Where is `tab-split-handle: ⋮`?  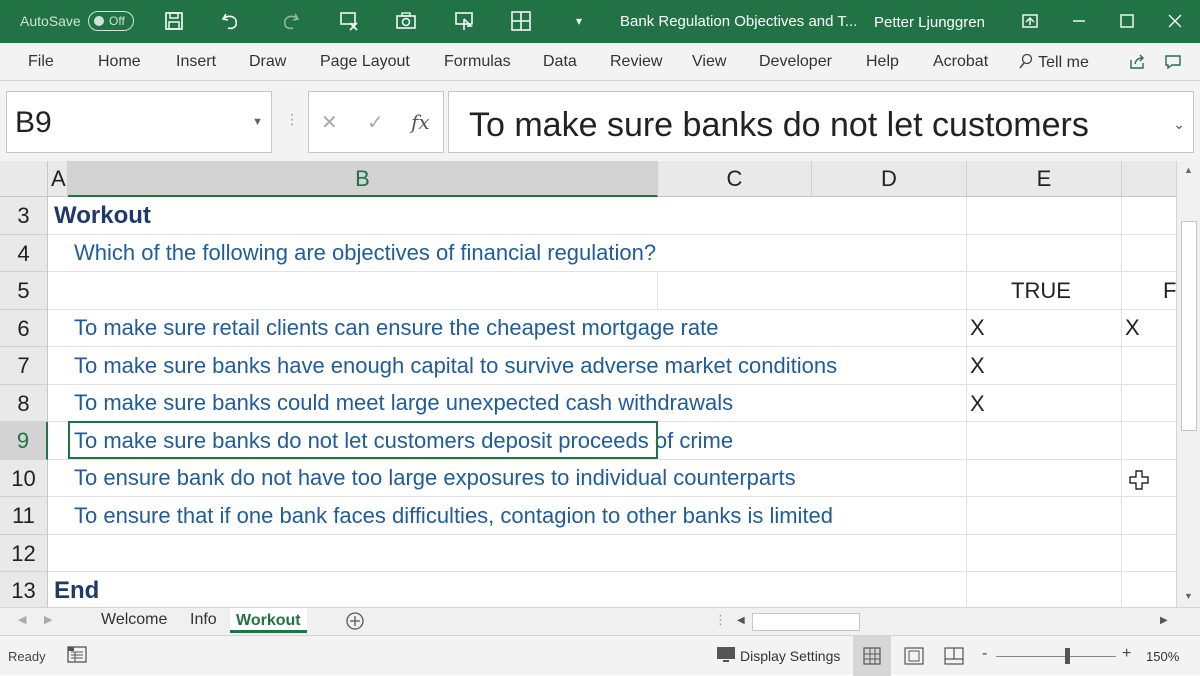 tab-split-handle: ⋮ is located at coordinates (720, 620).